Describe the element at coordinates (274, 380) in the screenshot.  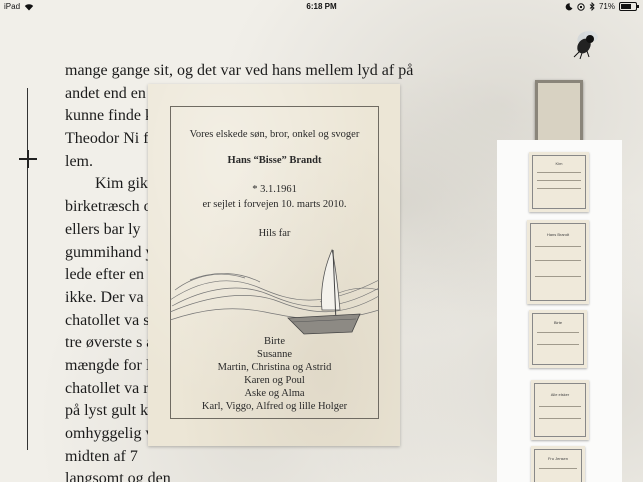
I see `family-member: Karen og Poul` at that location.